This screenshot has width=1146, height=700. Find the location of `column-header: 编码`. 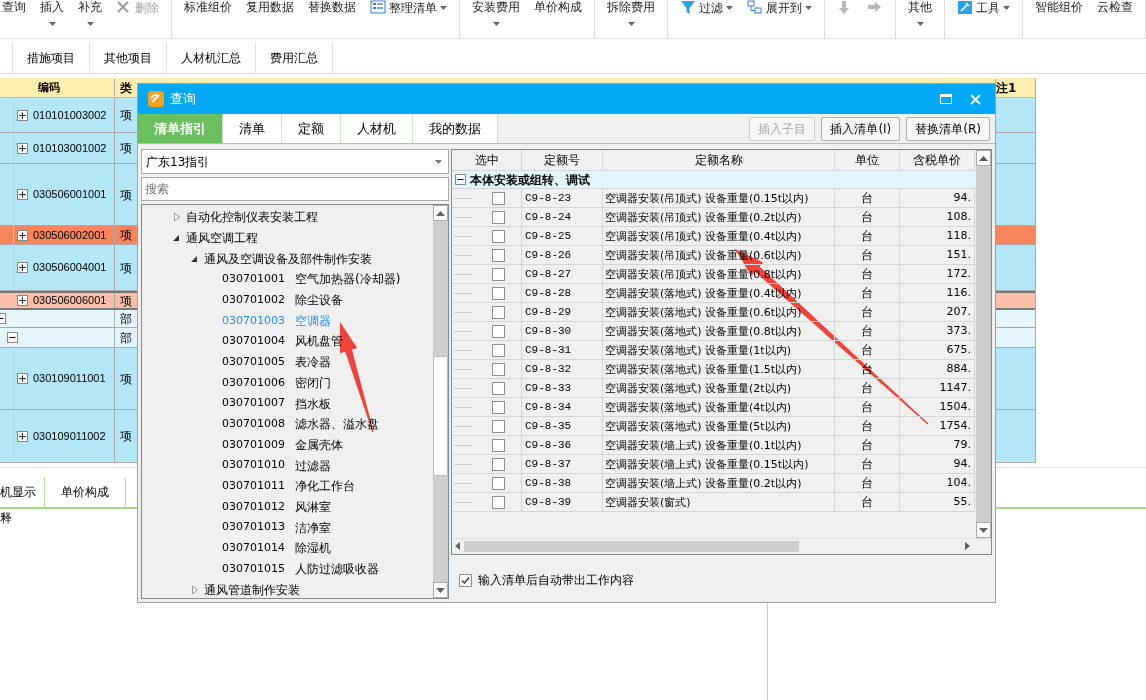

column-header: 编码 is located at coordinates (48, 88).